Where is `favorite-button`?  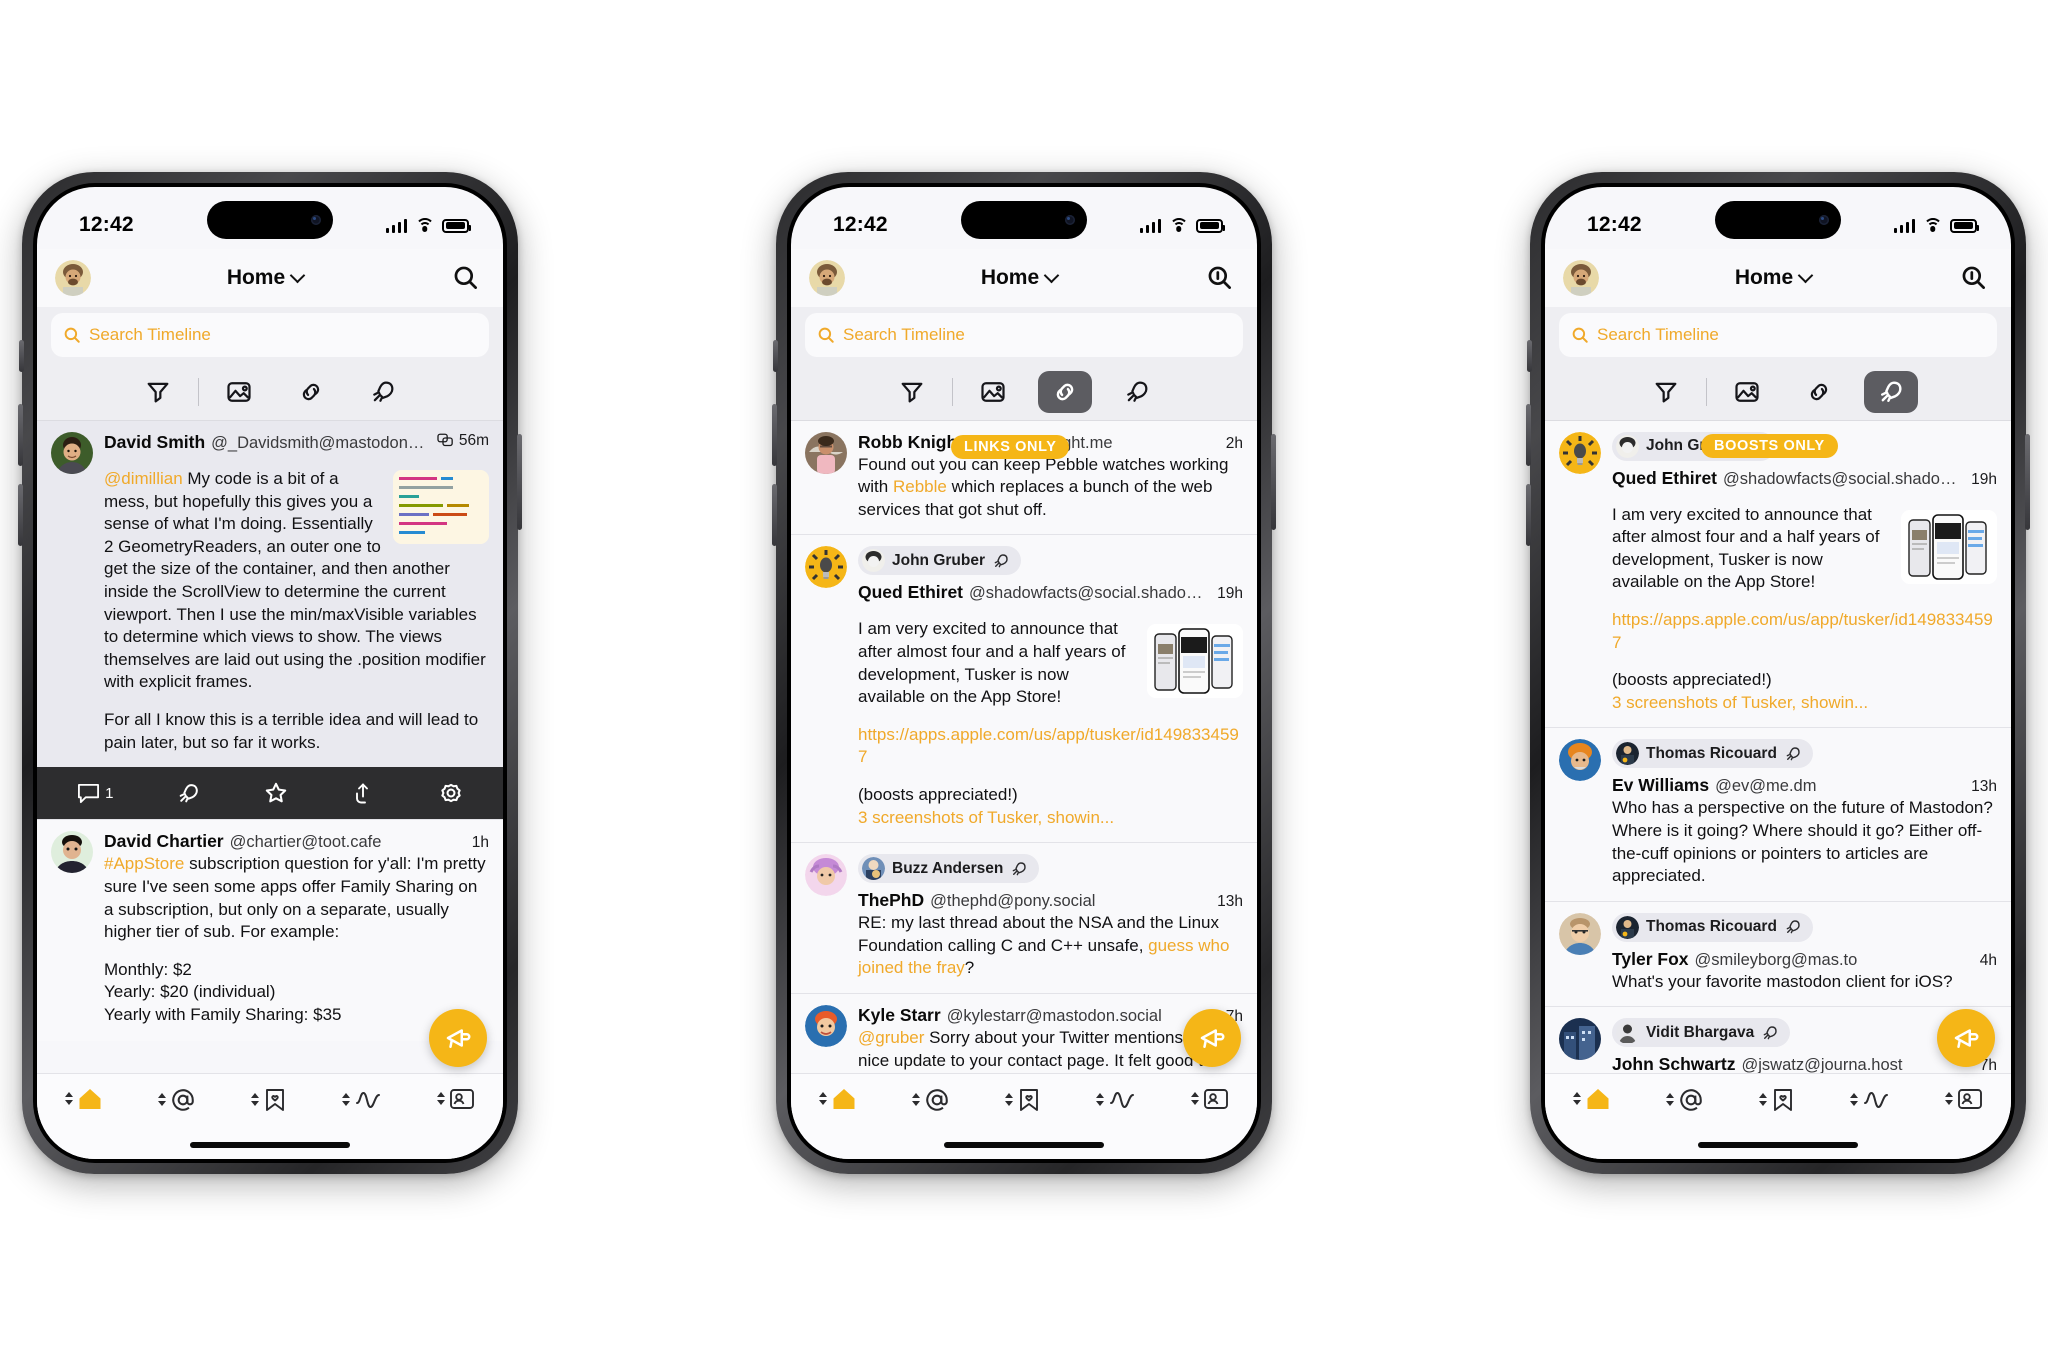 favorite-button is located at coordinates (276, 793).